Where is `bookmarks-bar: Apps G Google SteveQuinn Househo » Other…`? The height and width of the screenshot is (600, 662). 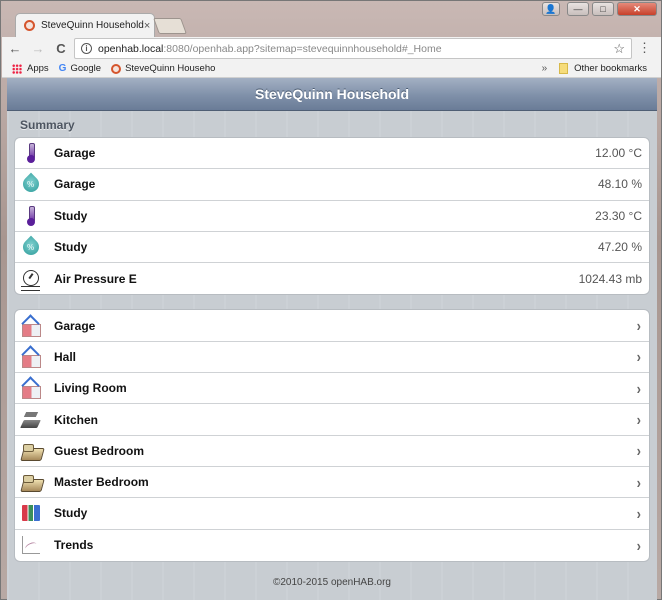
bookmarks-bar: Apps G Google SteveQuinn Househo » Other… is located at coordinates (331, 69).